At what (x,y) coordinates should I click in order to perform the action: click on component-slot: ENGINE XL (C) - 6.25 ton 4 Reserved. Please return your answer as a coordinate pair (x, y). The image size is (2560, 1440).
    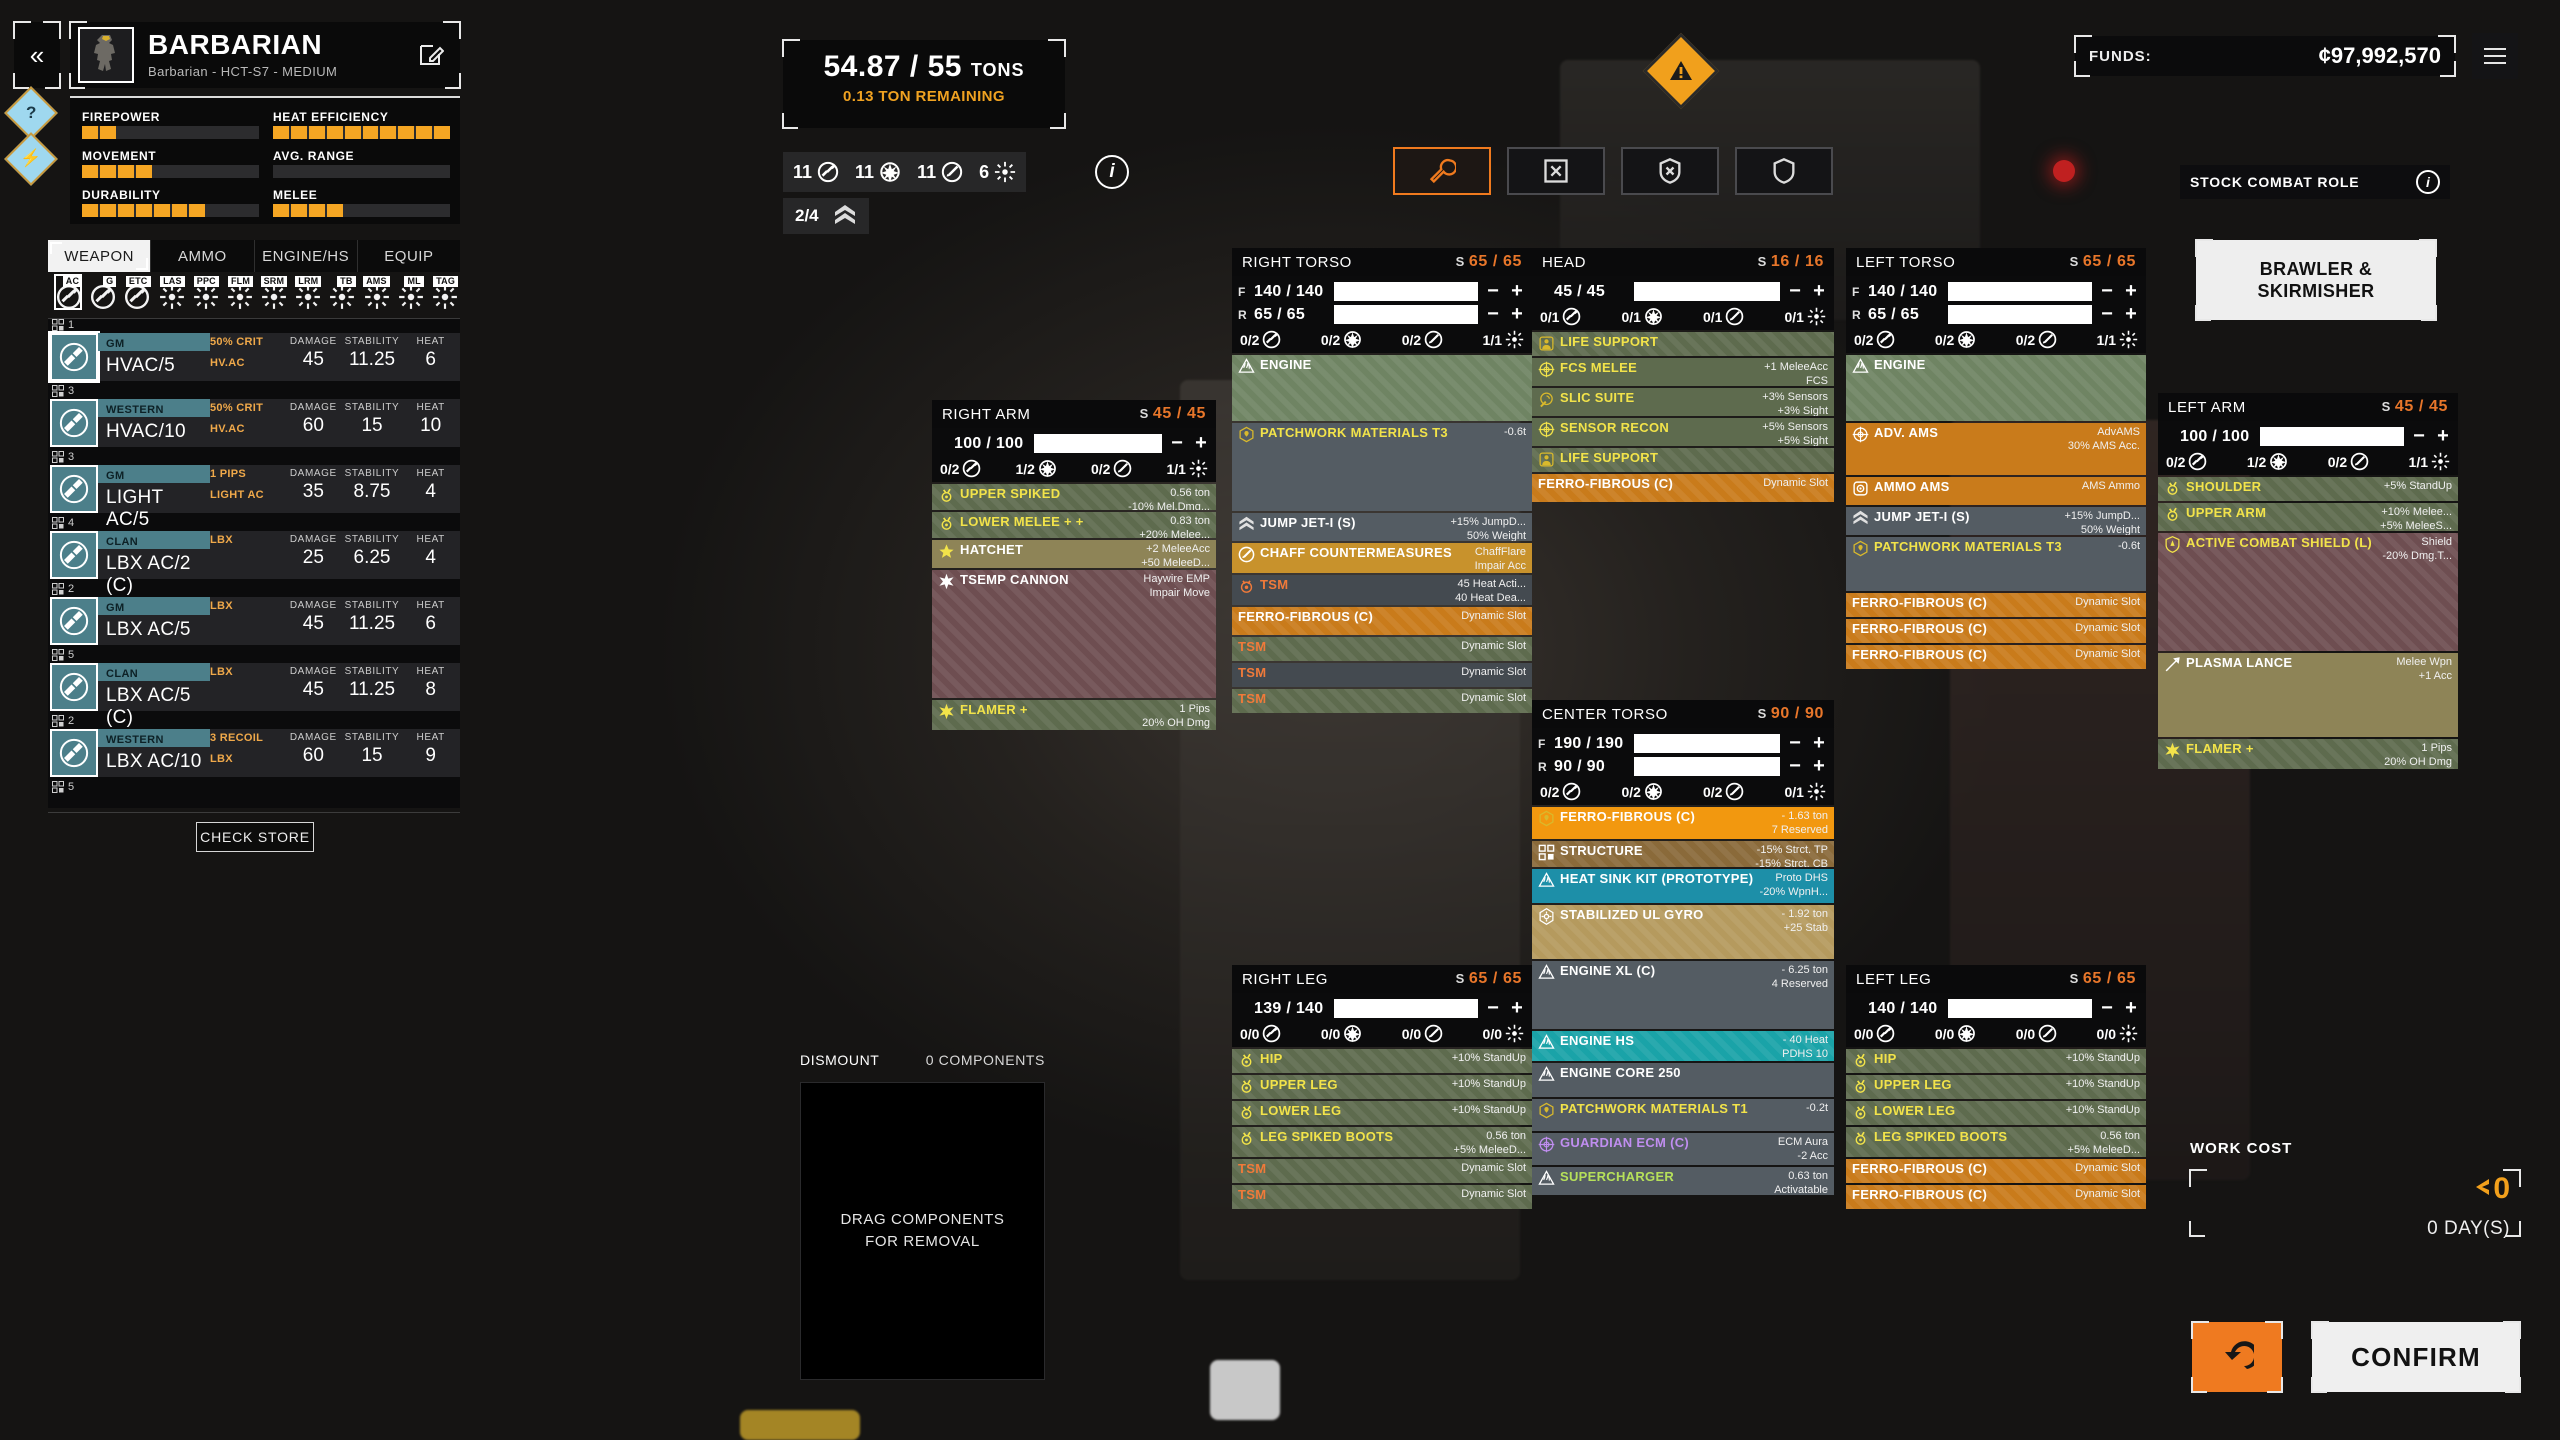
    Looking at the image, I should click on (1683, 995).